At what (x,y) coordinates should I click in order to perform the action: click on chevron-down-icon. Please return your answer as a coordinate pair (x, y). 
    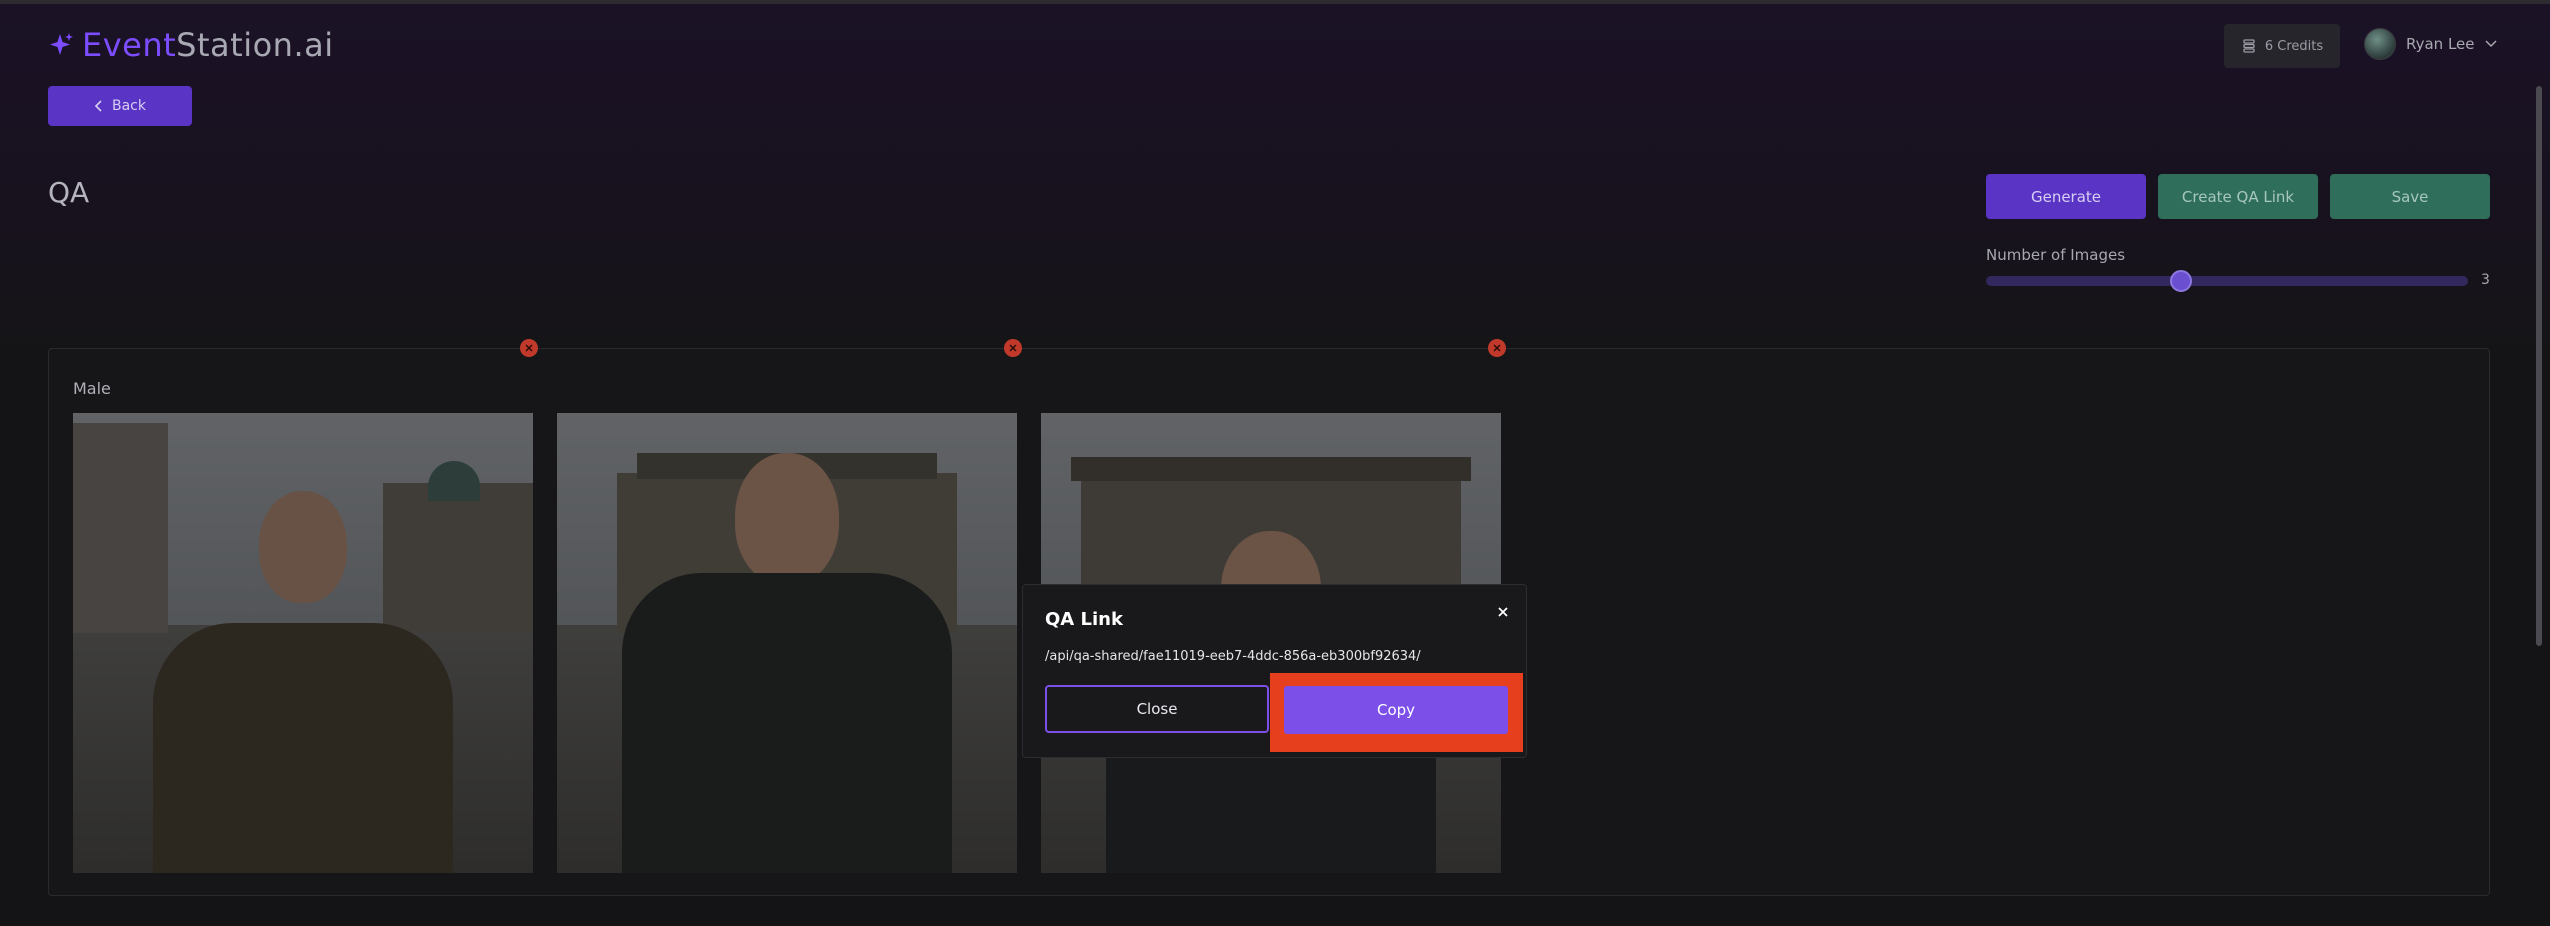
    Looking at the image, I should click on (2490, 44).